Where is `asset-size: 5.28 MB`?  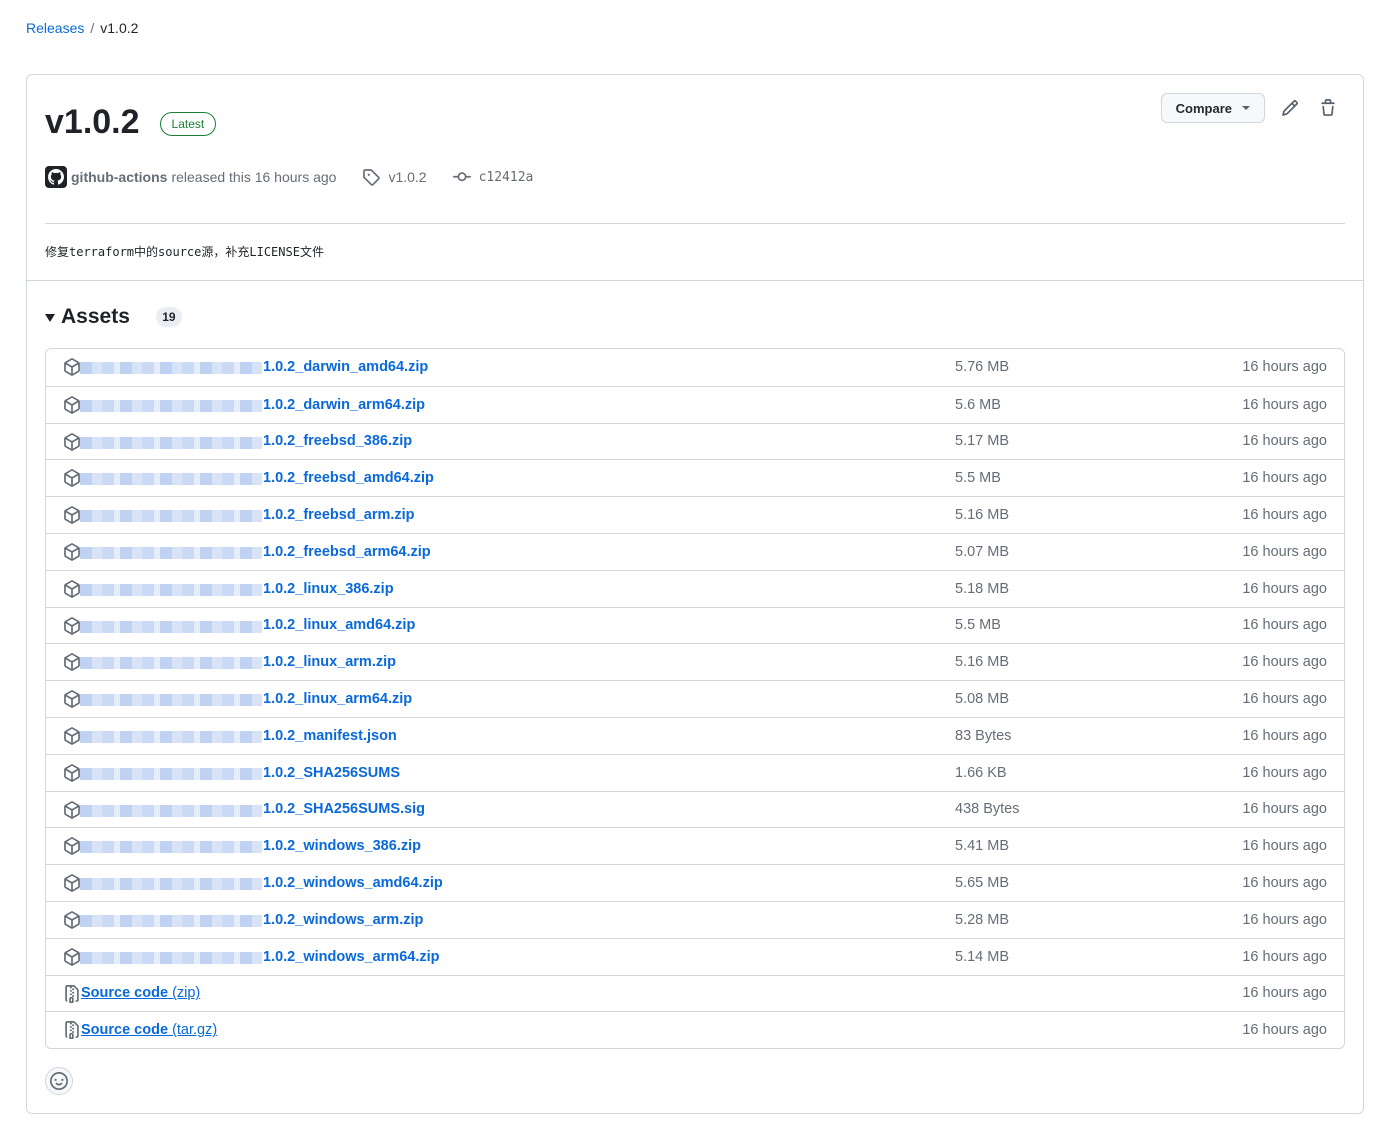
asset-size: 5.28 MB is located at coordinates (982, 919).